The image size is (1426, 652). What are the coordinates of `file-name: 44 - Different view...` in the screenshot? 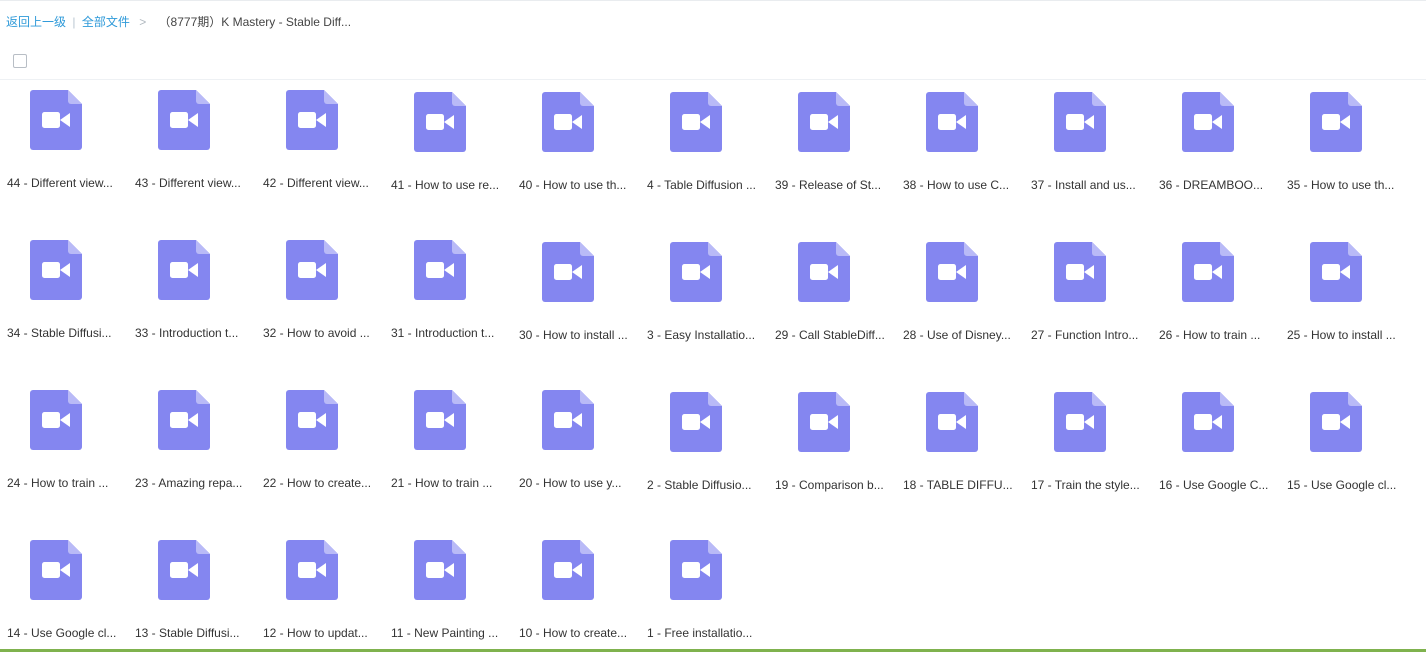 It's located at (60, 183).